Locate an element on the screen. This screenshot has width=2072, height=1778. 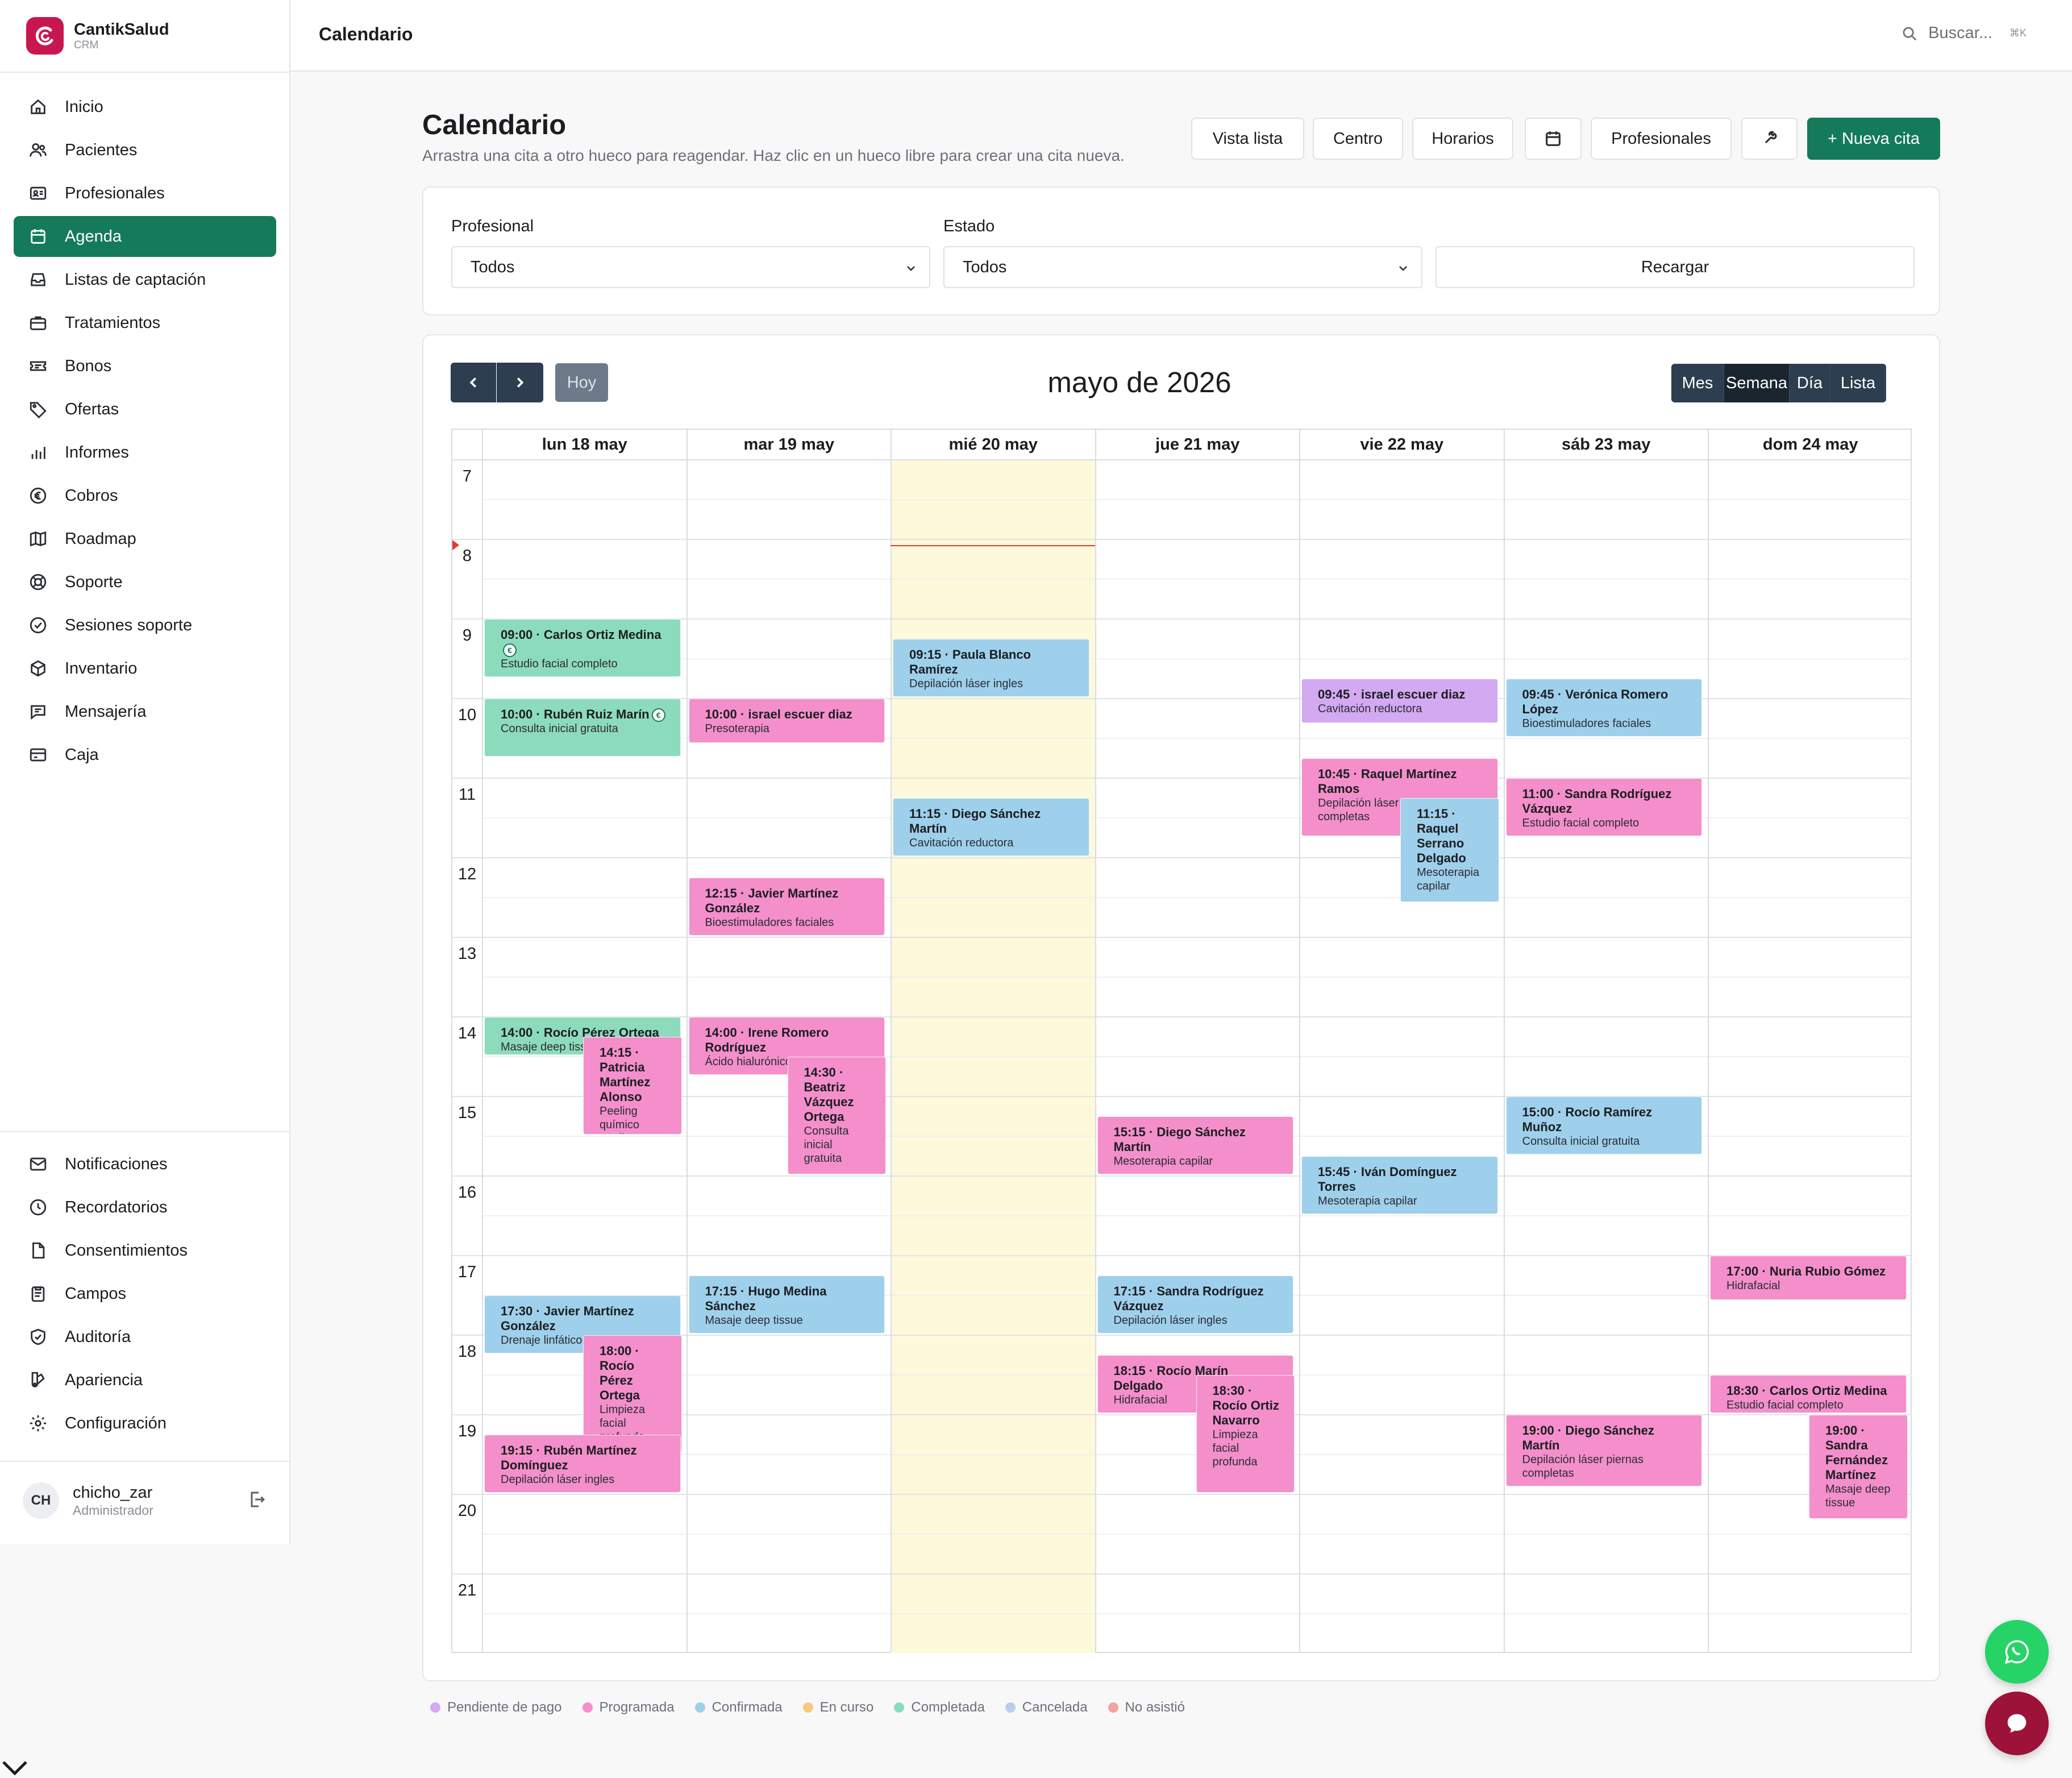
day-header: dom 24 may is located at coordinates (1810, 444).